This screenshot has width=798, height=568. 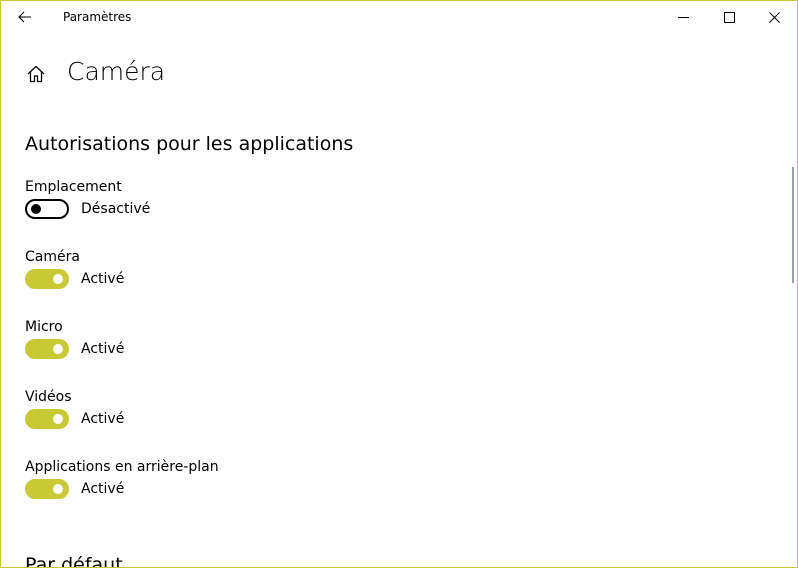 What do you see at coordinates (52, 257) in the screenshot?
I see `setting-label: Caméra` at bounding box center [52, 257].